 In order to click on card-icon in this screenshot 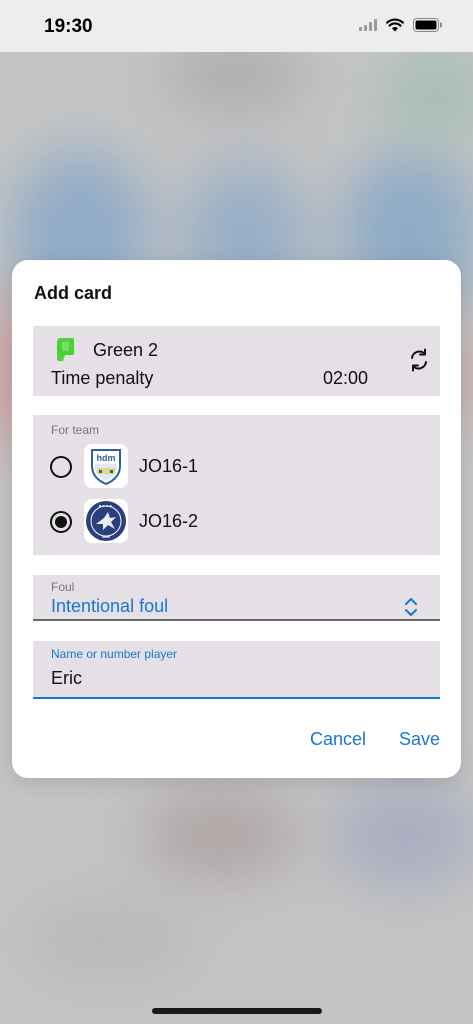, I will do `click(65, 349)`.